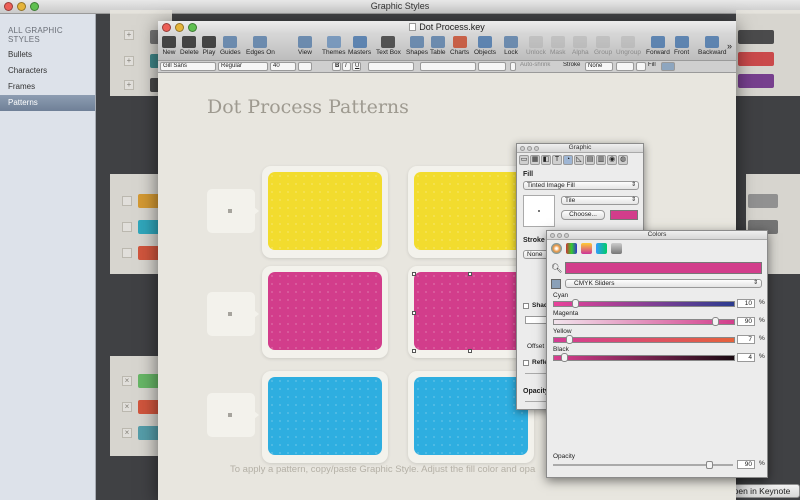  I want to click on image-palettes-icon, so click(601, 248).